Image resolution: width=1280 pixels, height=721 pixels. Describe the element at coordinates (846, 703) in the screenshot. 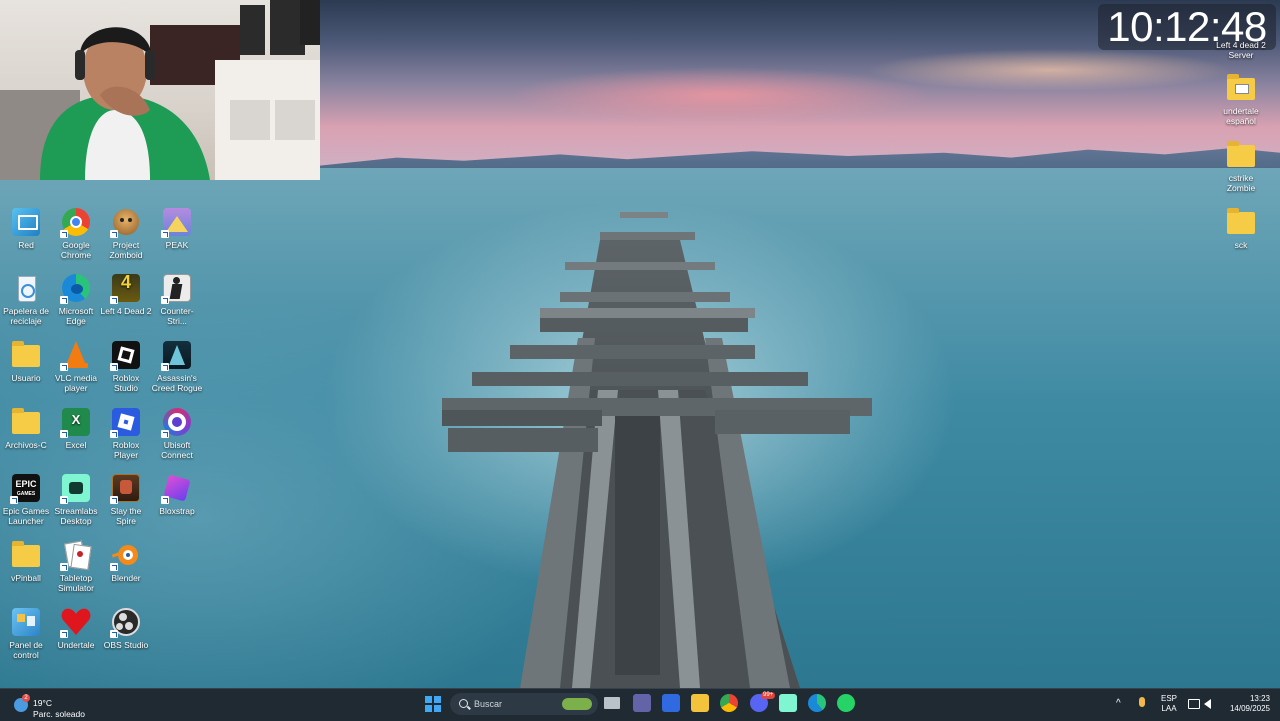

I see `whatsapp-taskbar-icon` at that location.